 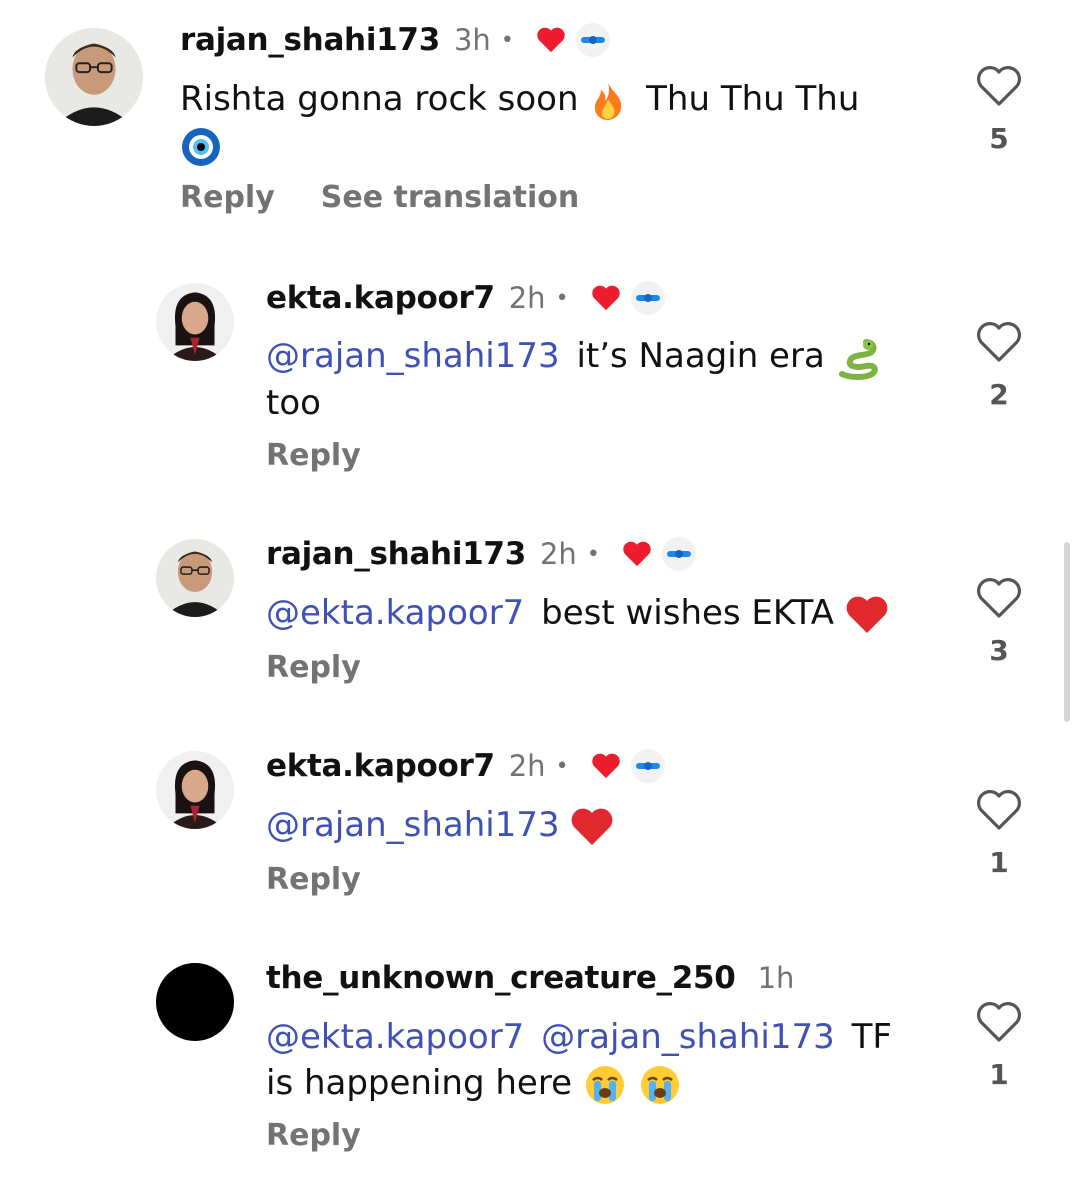 I want to click on comment-text-part: is happening here, so click(x=419, y=1083).